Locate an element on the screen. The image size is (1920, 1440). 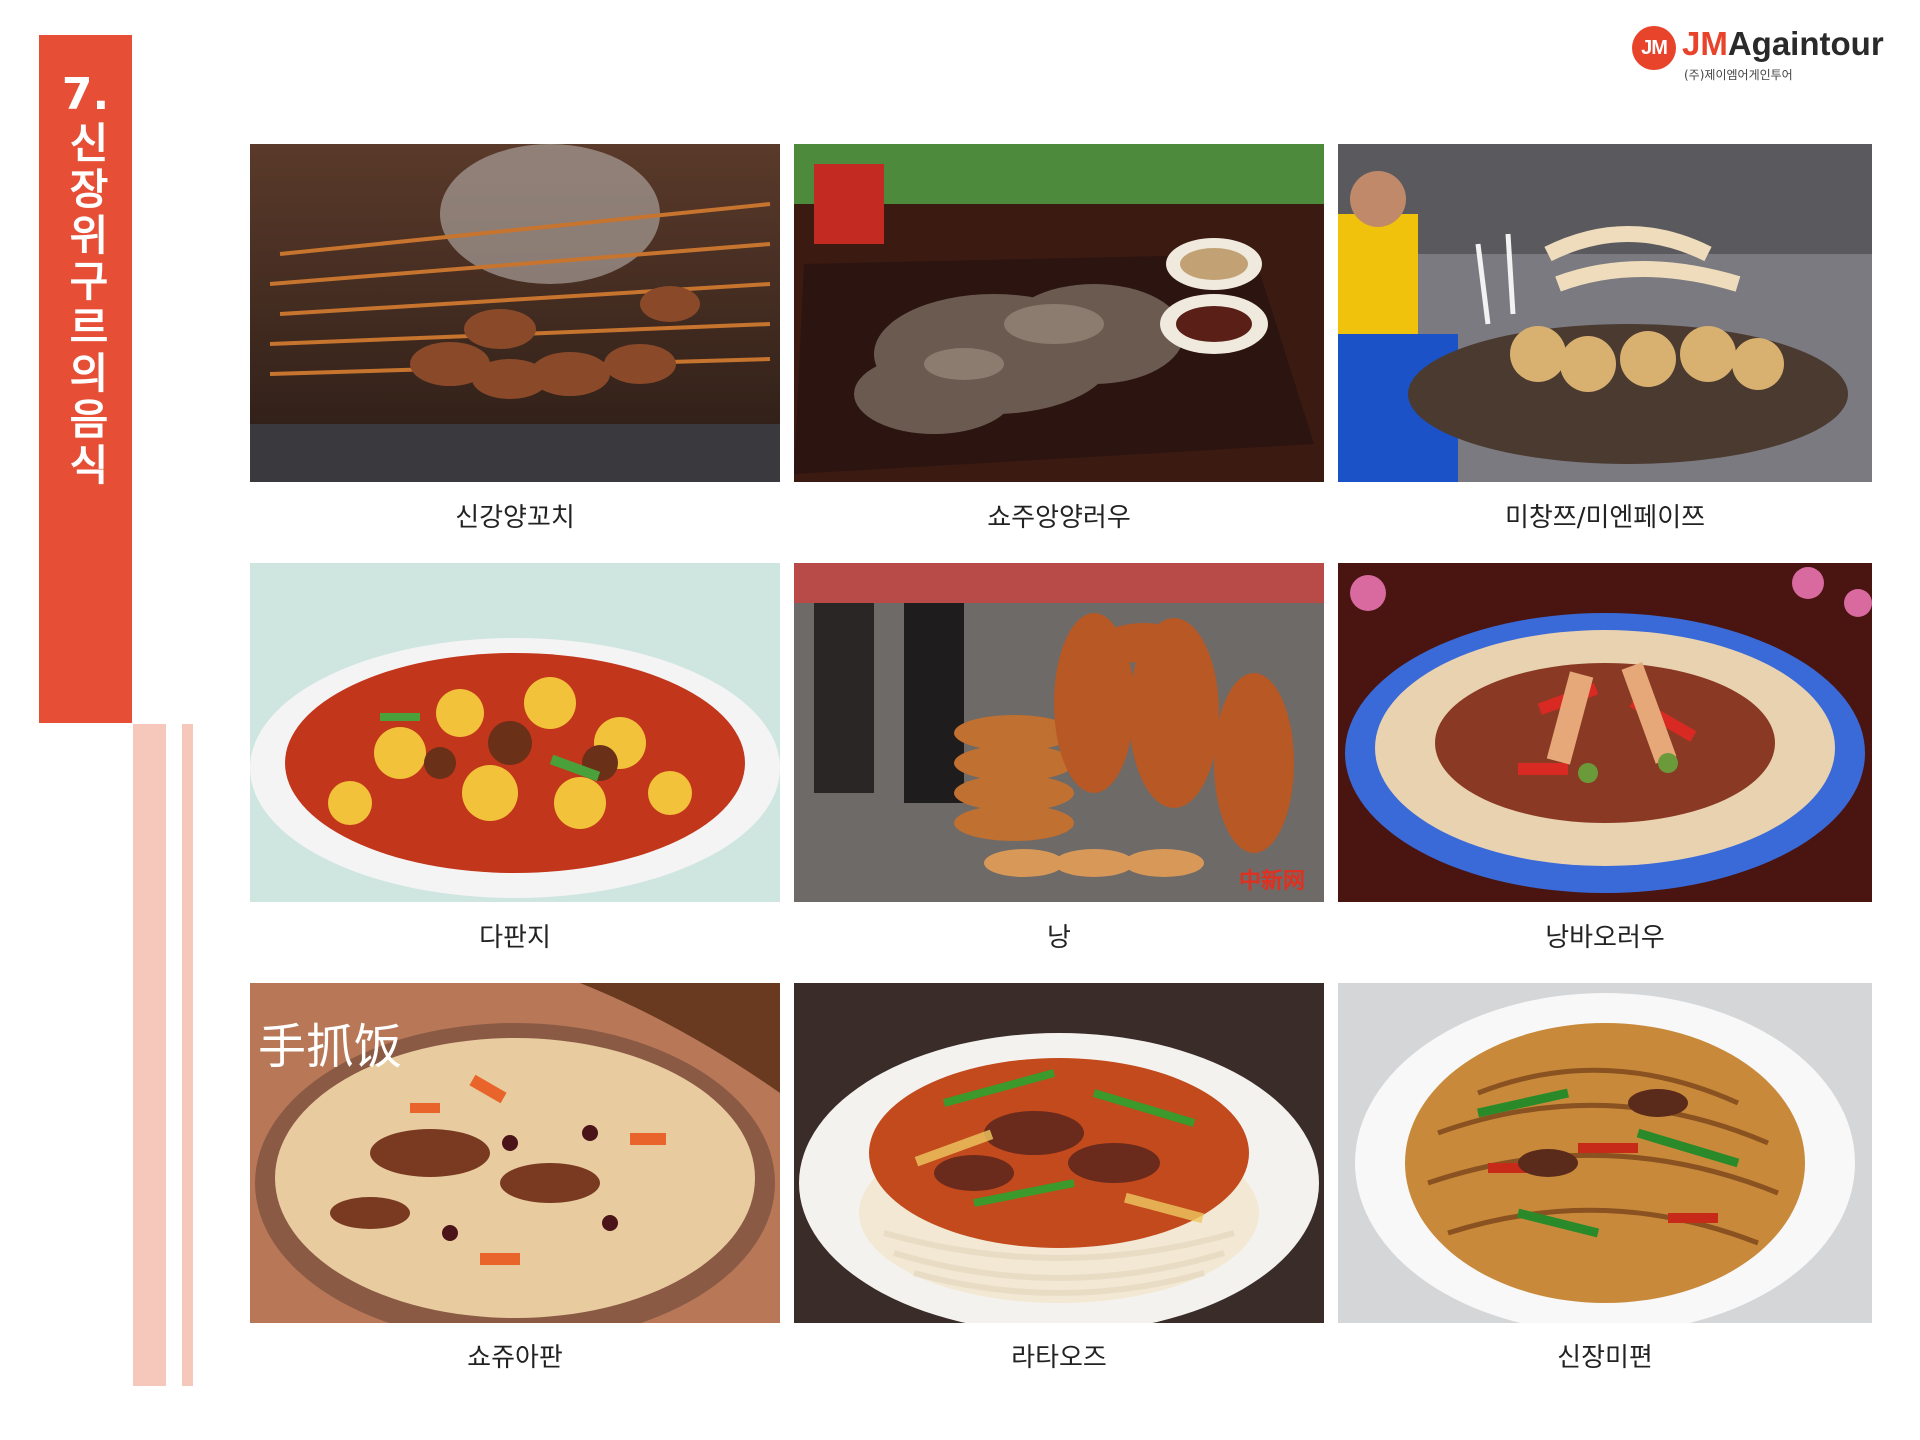
logo-brand-suffix: Againtour is located at coordinates (1805, 43).